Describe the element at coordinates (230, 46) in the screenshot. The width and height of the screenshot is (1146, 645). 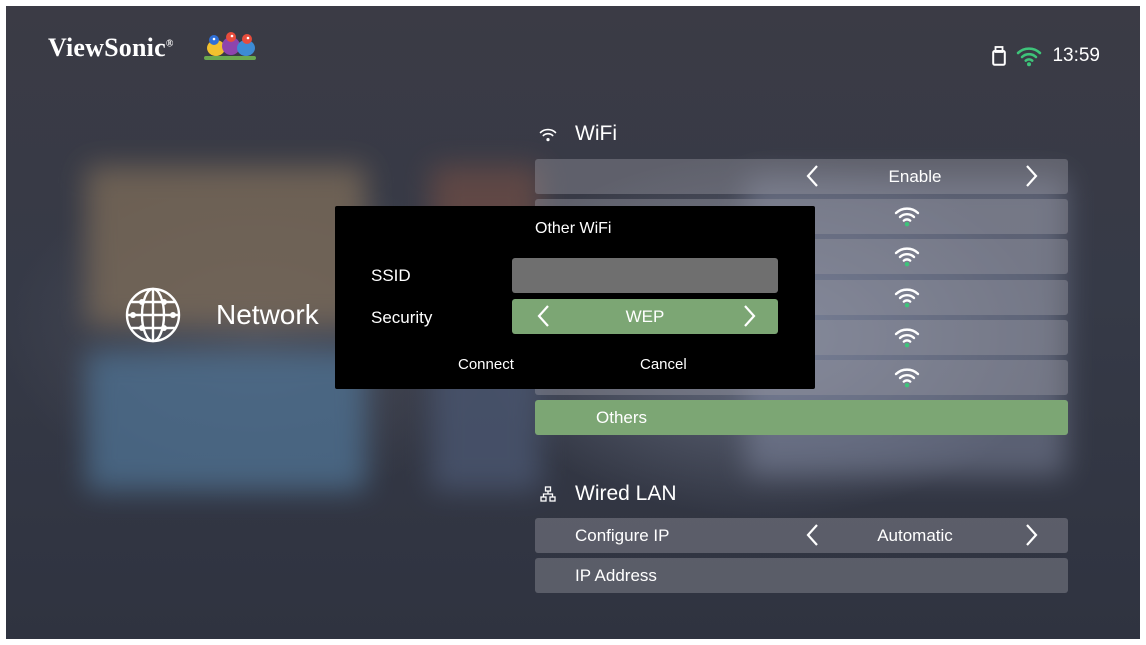
I see `birds-logo-icon` at that location.